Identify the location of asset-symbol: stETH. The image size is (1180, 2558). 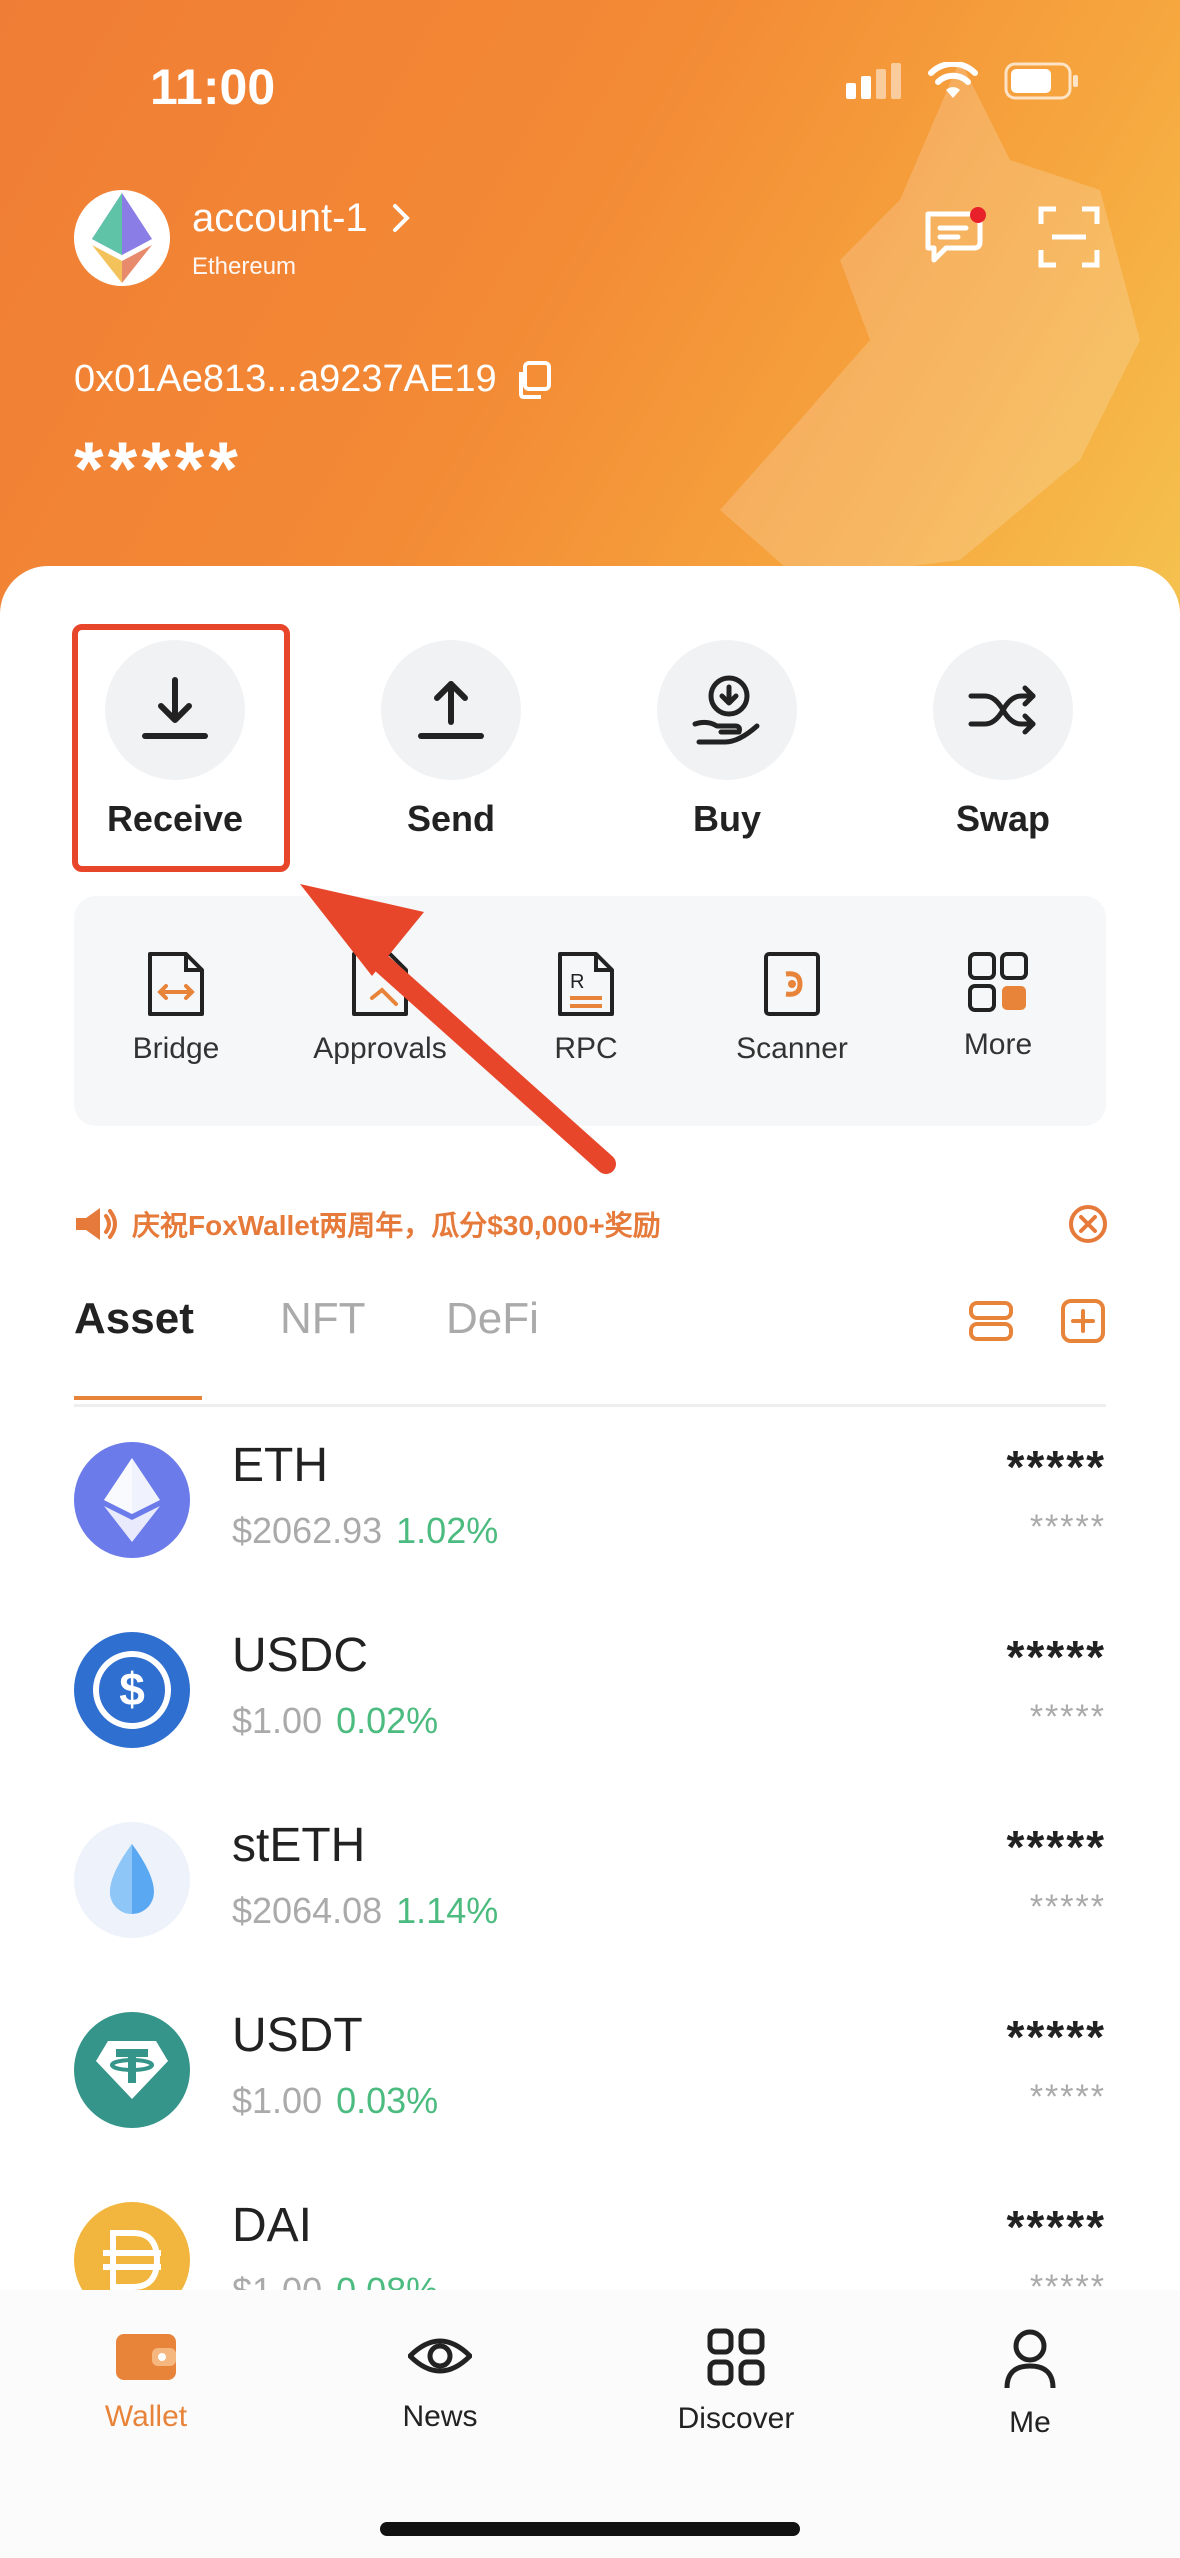
(299, 1845).